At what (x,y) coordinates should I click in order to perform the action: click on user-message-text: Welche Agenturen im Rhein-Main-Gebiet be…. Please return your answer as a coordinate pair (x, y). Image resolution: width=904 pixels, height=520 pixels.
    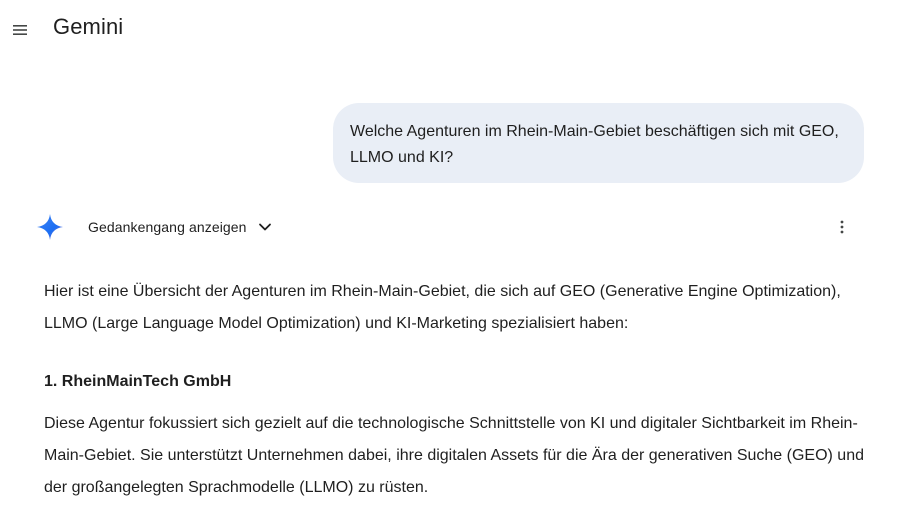
    Looking at the image, I should click on (594, 144).